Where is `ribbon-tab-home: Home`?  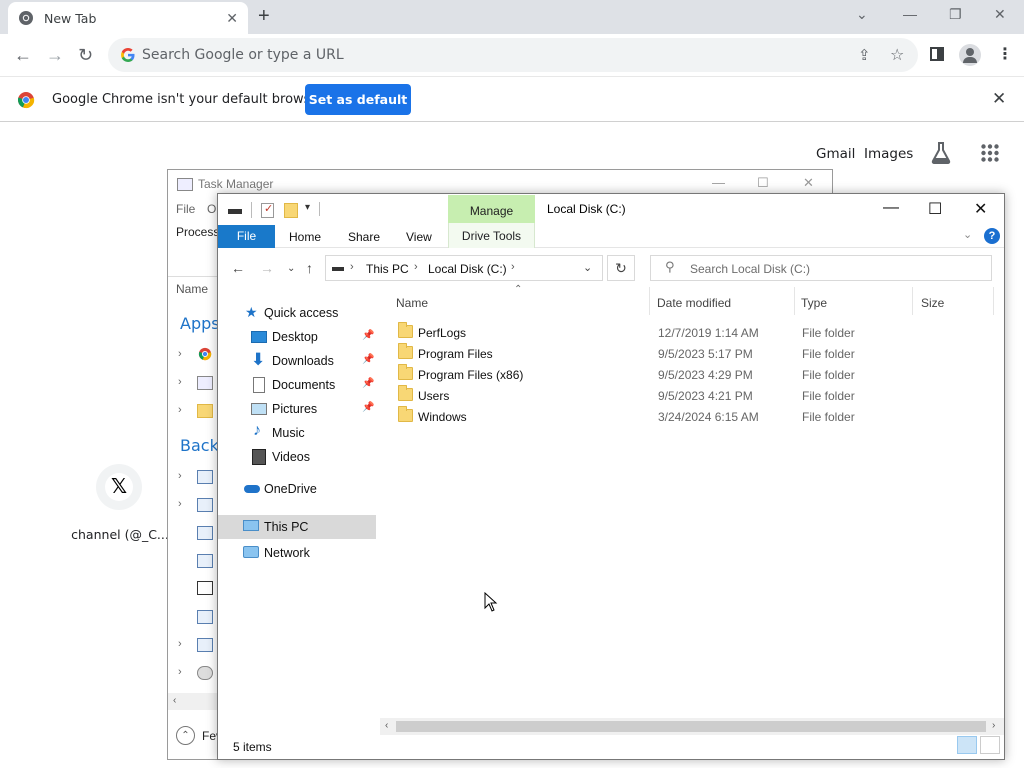 ribbon-tab-home: Home is located at coordinates (305, 237).